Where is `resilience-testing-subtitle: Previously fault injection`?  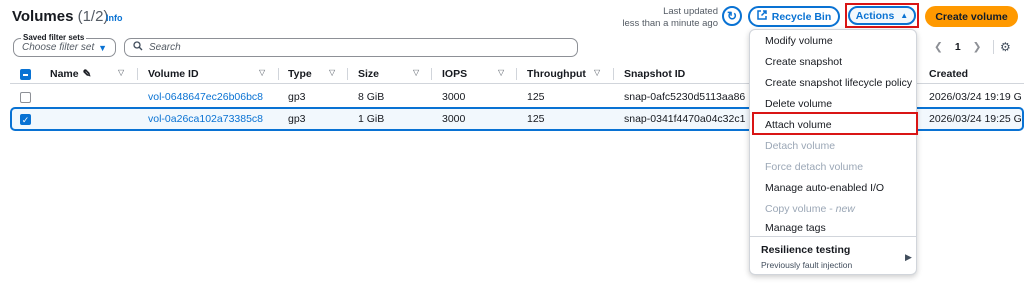
resilience-testing-subtitle: Previously fault injection is located at coordinates (807, 265).